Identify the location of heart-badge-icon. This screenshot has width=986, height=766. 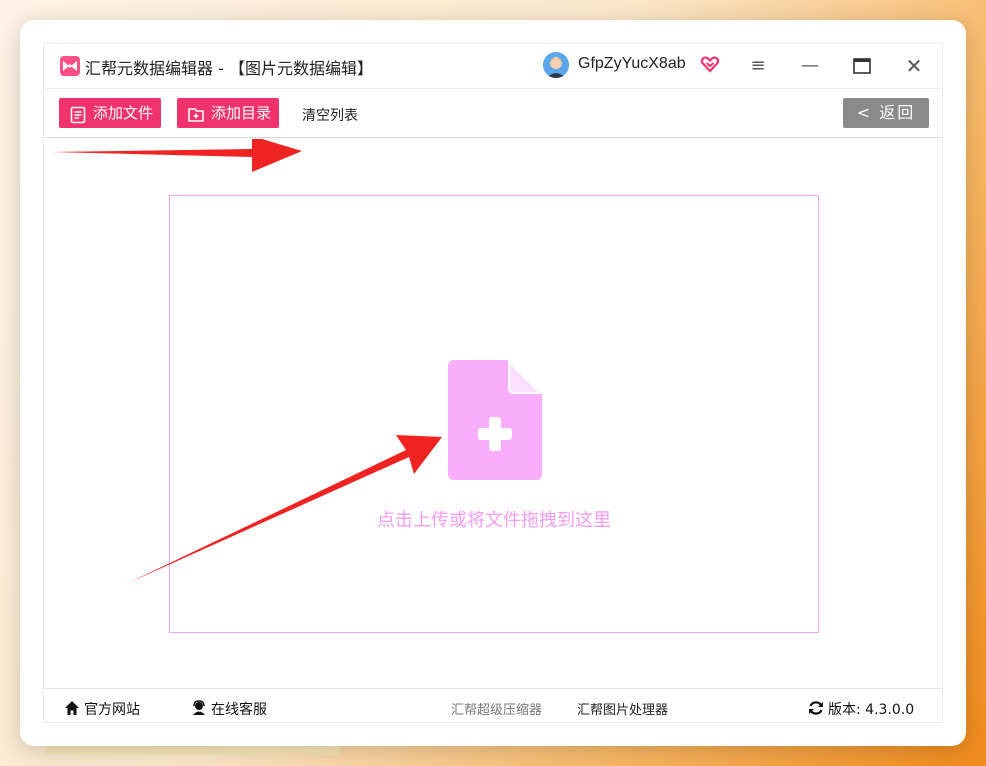
(710, 64).